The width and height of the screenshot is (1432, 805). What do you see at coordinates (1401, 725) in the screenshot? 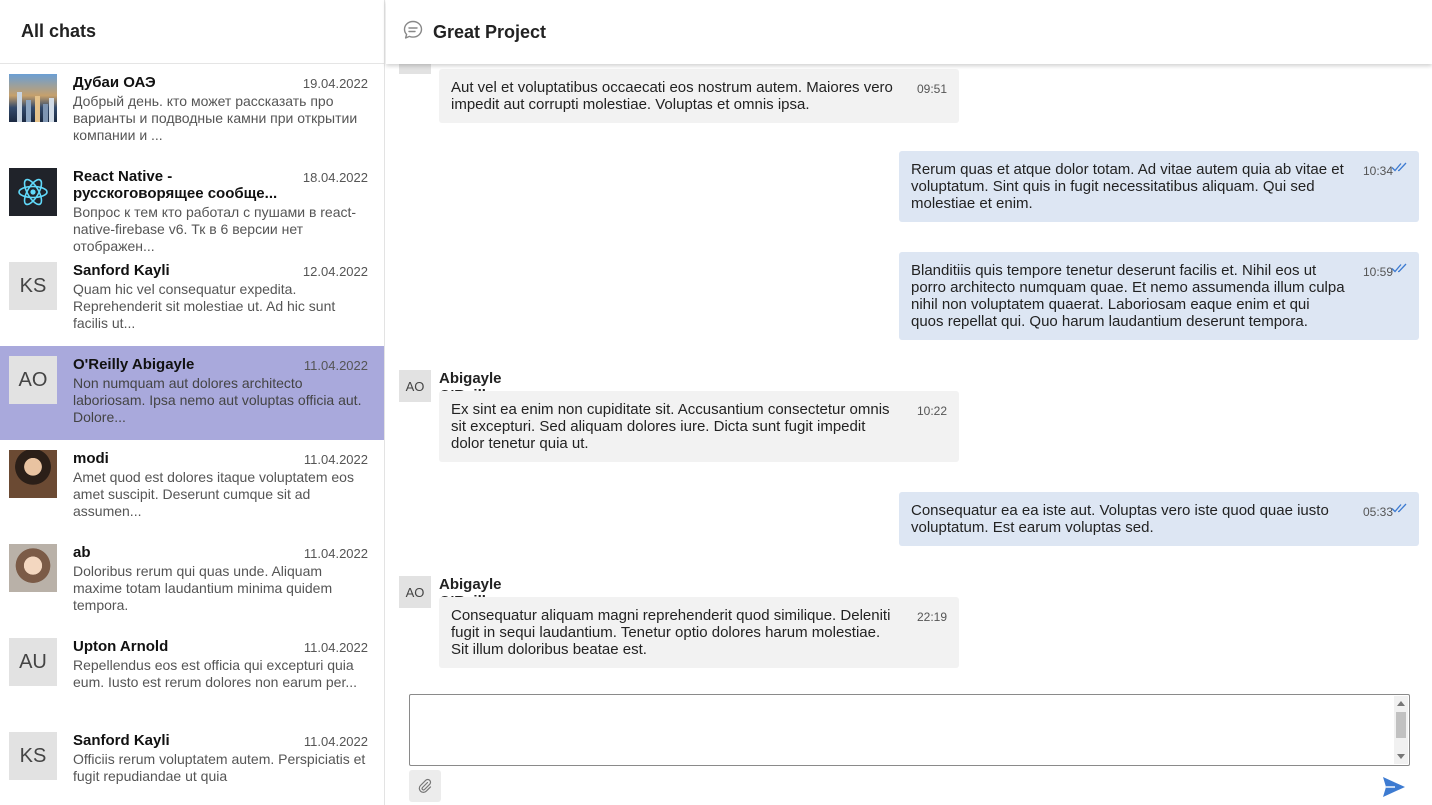
I see `scroll-thumb` at bounding box center [1401, 725].